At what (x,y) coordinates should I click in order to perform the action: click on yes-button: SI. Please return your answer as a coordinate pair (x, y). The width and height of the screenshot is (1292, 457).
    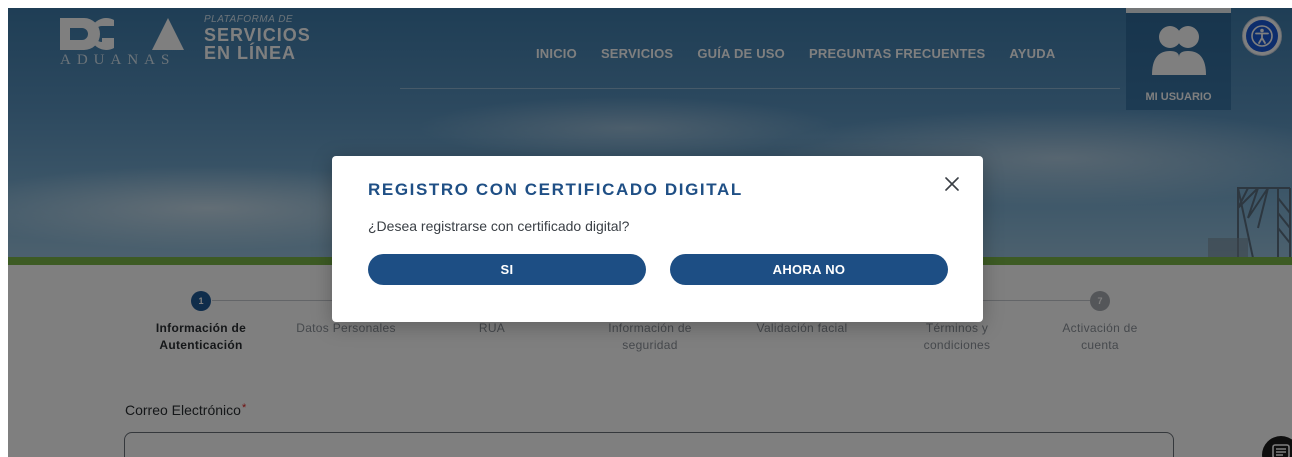
    Looking at the image, I should click on (507, 269).